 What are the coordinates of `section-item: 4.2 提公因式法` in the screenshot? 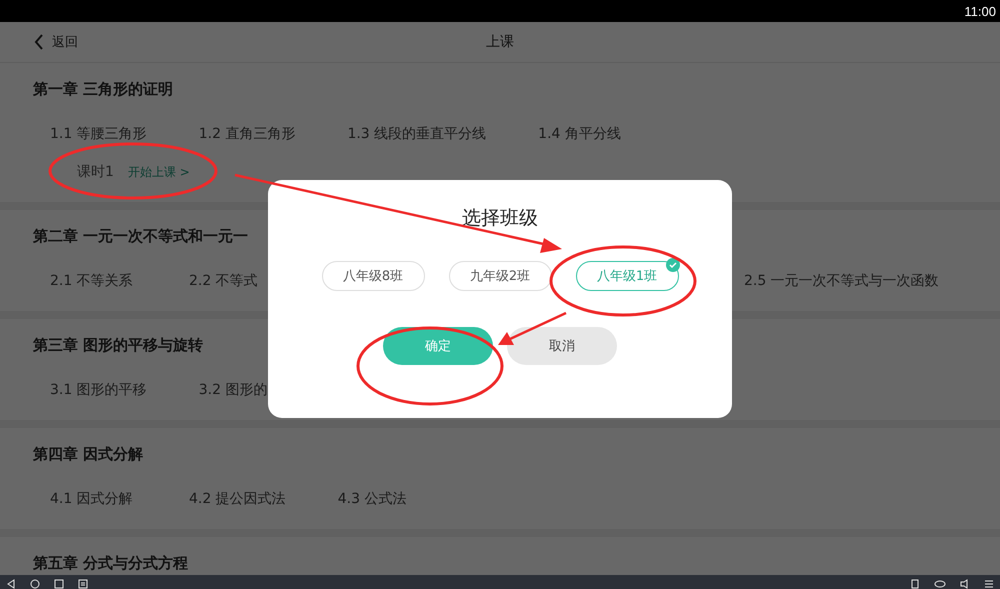 It's located at (263, 499).